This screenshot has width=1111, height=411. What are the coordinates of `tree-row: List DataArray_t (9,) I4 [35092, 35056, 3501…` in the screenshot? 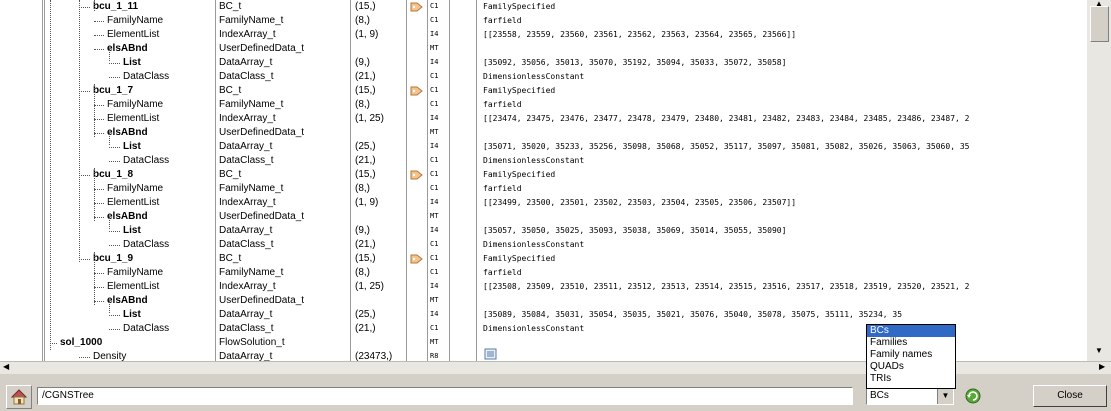 It's located at (543, 63).